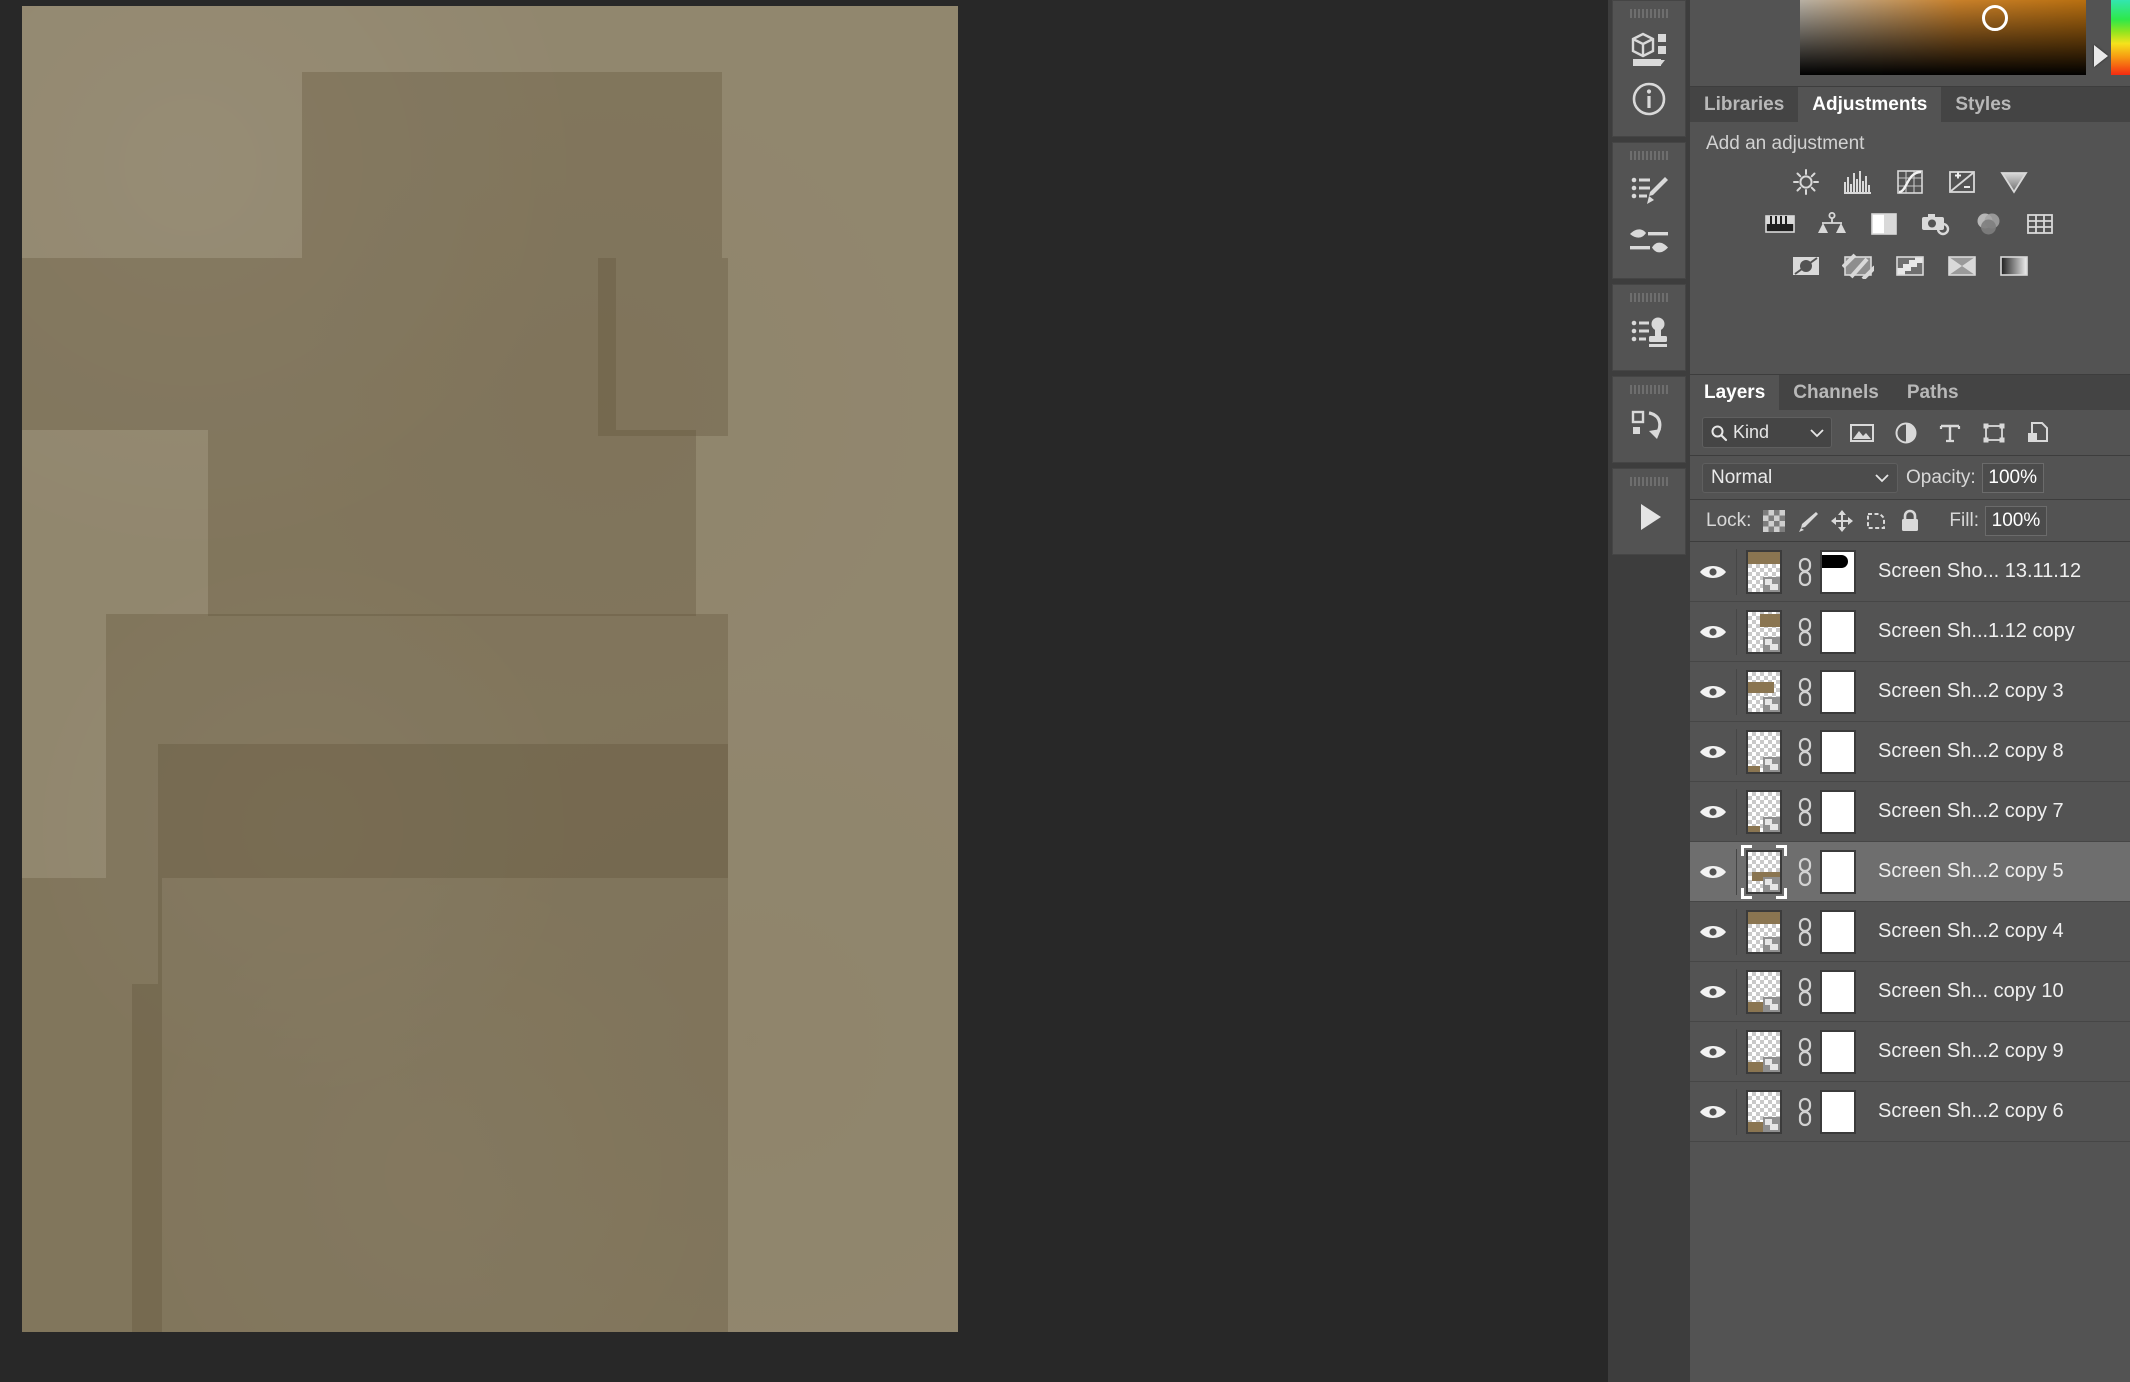 The image size is (2130, 1382). What do you see at coordinates (1995, 18) in the screenshot?
I see `color-marker` at bounding box center [1995, 18].